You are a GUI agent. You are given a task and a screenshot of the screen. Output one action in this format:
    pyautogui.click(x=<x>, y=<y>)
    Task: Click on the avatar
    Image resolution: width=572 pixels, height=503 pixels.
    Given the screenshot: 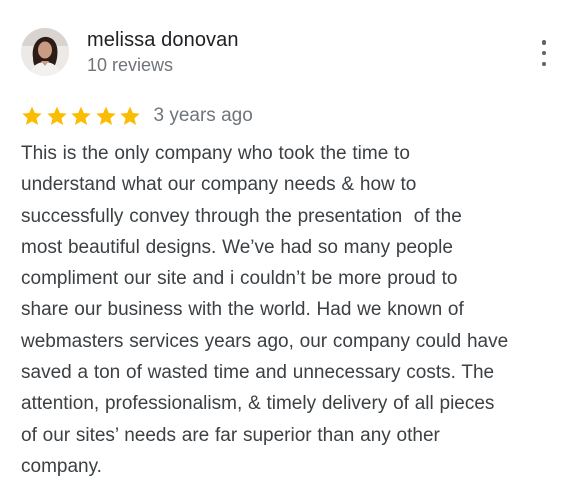 What is the action you would take?
    pyautogui.click(x=45, y=52)
    